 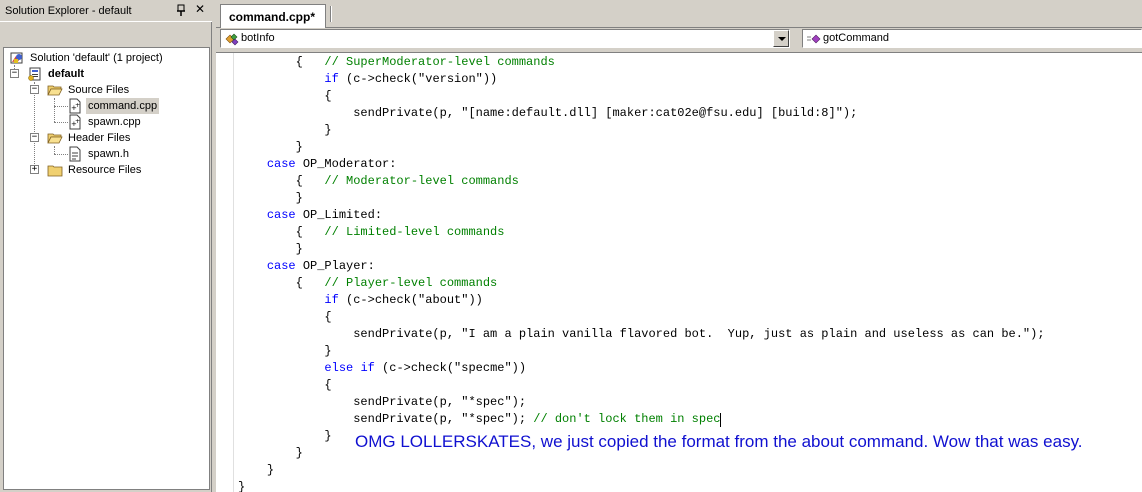 What do you see at coordinates (410, 300) in the screenshot?
I see `code-token: (c->check("about"))` at bounding box center [410, 300].